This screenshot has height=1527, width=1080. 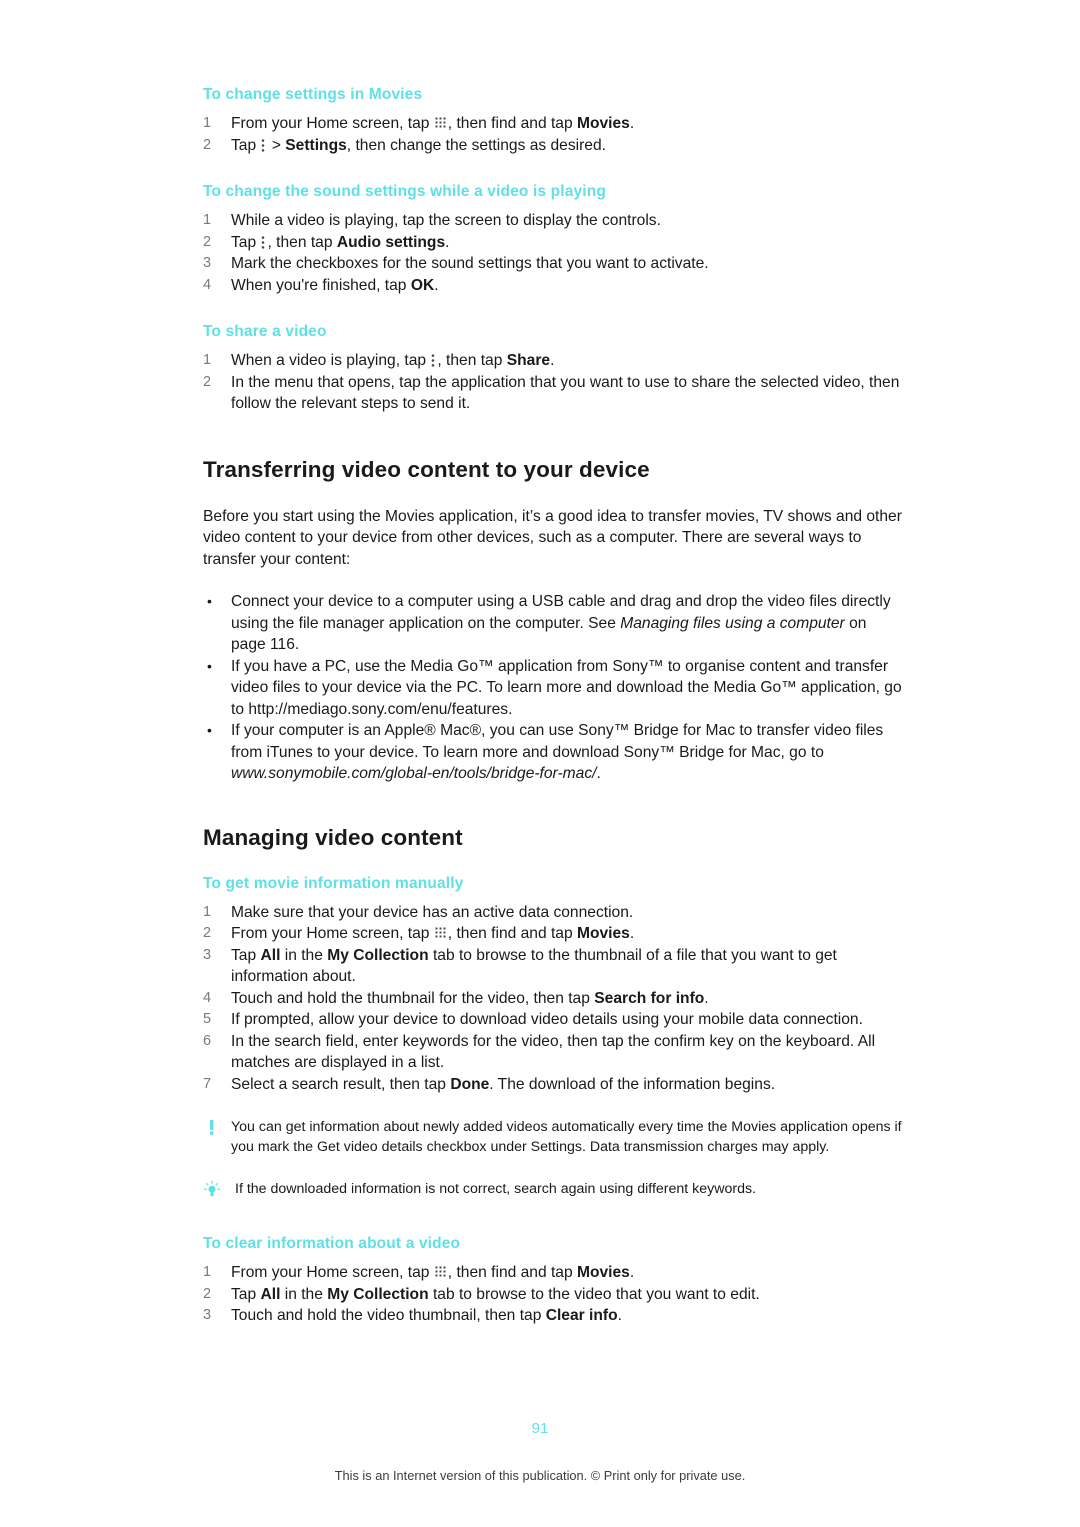 What do you see at coordinates (313, 94) in the screenshot?
I see `heading-change-settings-movies: To change settings in Movies` at bounding box center [313, 94].